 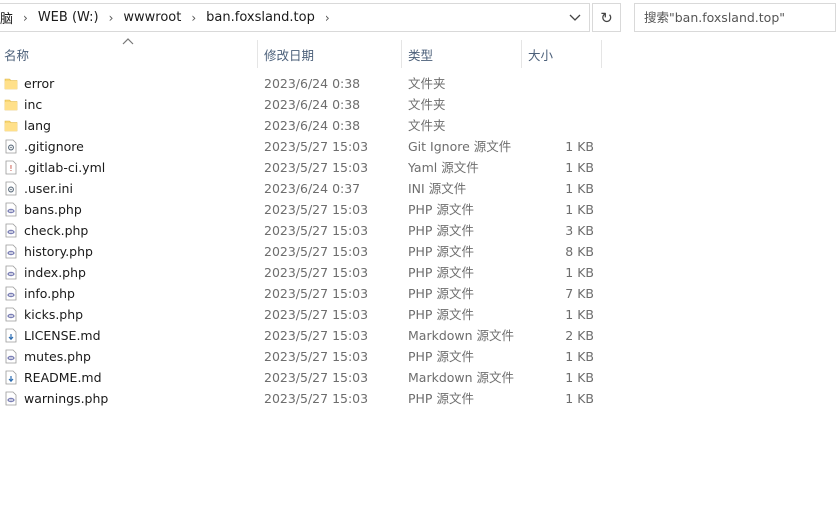 I want to click on folder-row: inc 2023/6/24 0:38 文件夹, so click(x=300, y=104).